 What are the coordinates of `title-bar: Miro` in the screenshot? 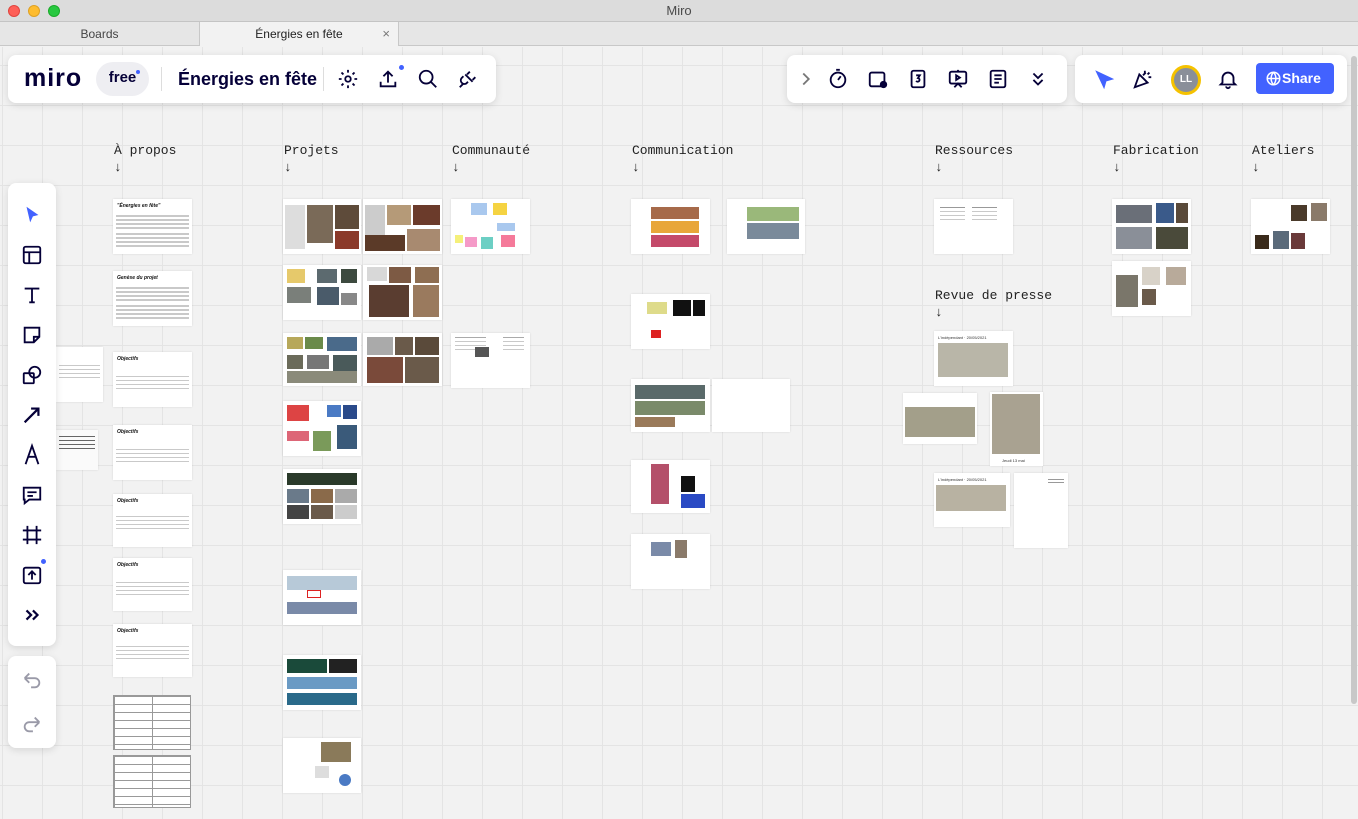 It's located at (679, 11).